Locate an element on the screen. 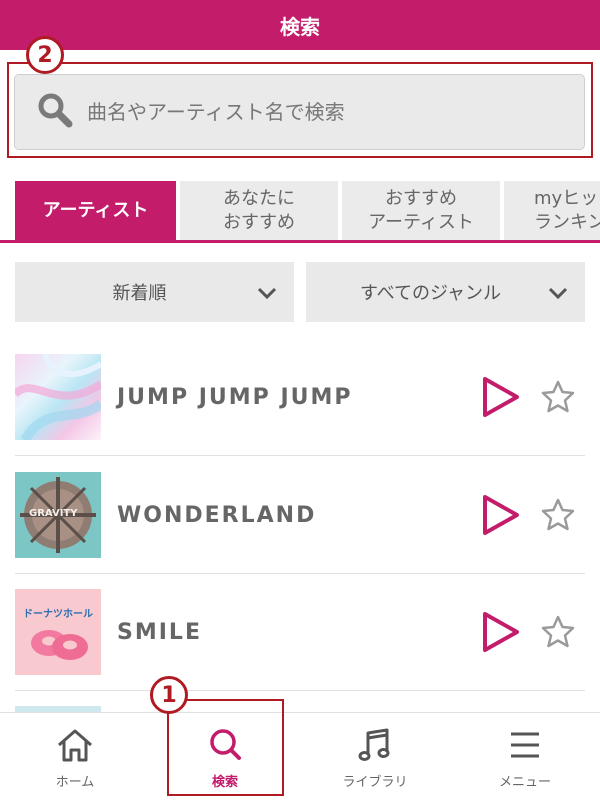 The width and height of the screenshot is (600, 800). home-icon is located at coordinates (75, 745).